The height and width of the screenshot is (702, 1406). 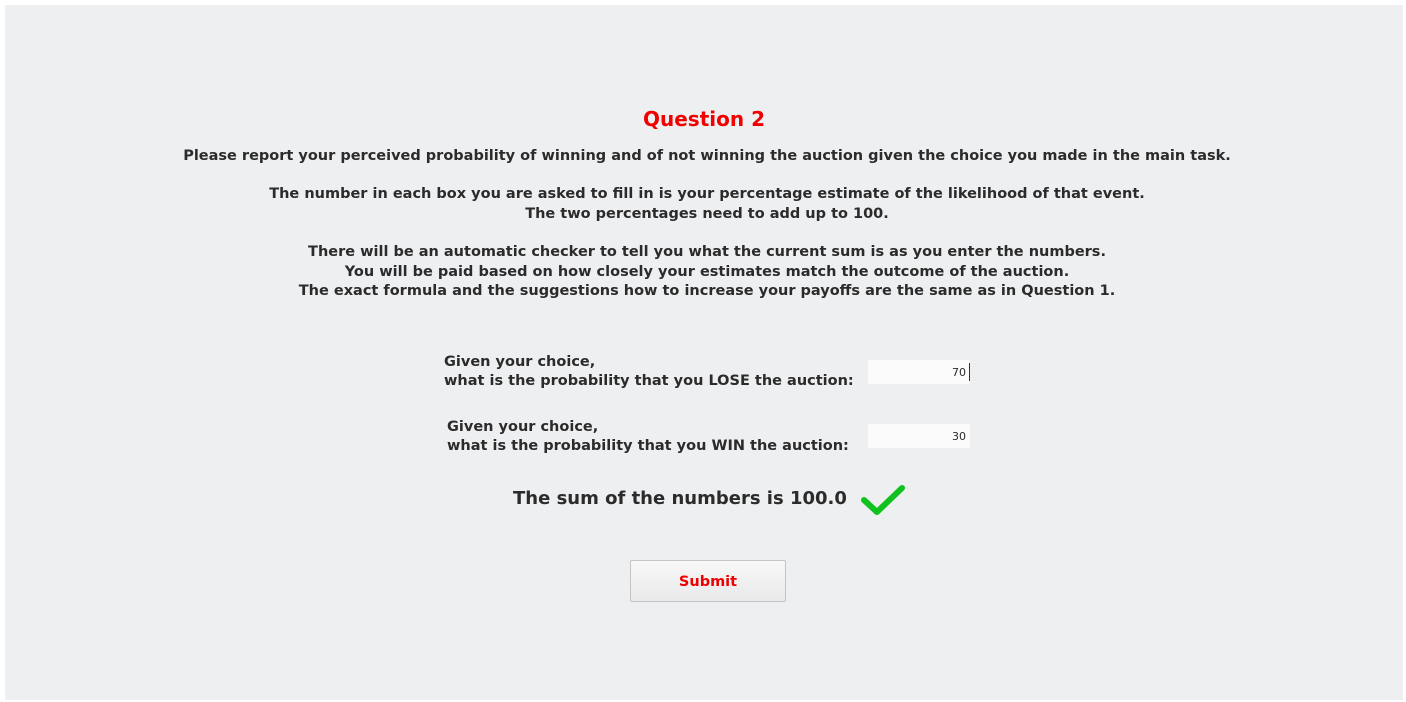 I want to click on check-icon, so click(x=883, y=500).